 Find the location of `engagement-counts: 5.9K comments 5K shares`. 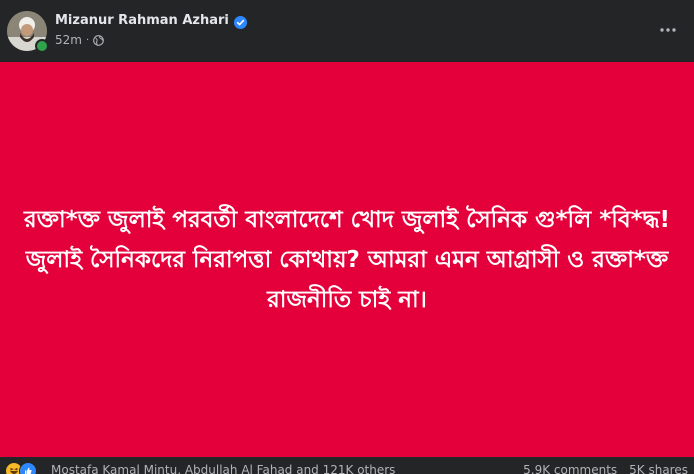

engagement-counts: 5.9K comments 5K shares is located at coordinates (605, 468).